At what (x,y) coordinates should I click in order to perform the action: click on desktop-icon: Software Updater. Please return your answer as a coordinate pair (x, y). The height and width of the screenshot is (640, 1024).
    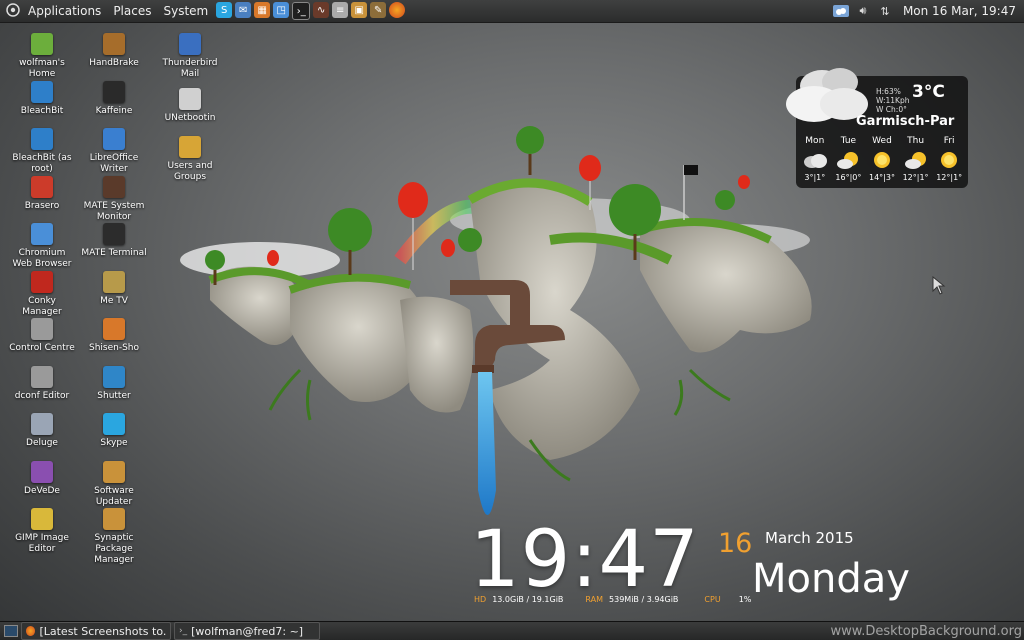
    Looking at the image, I should click on (114, 484).